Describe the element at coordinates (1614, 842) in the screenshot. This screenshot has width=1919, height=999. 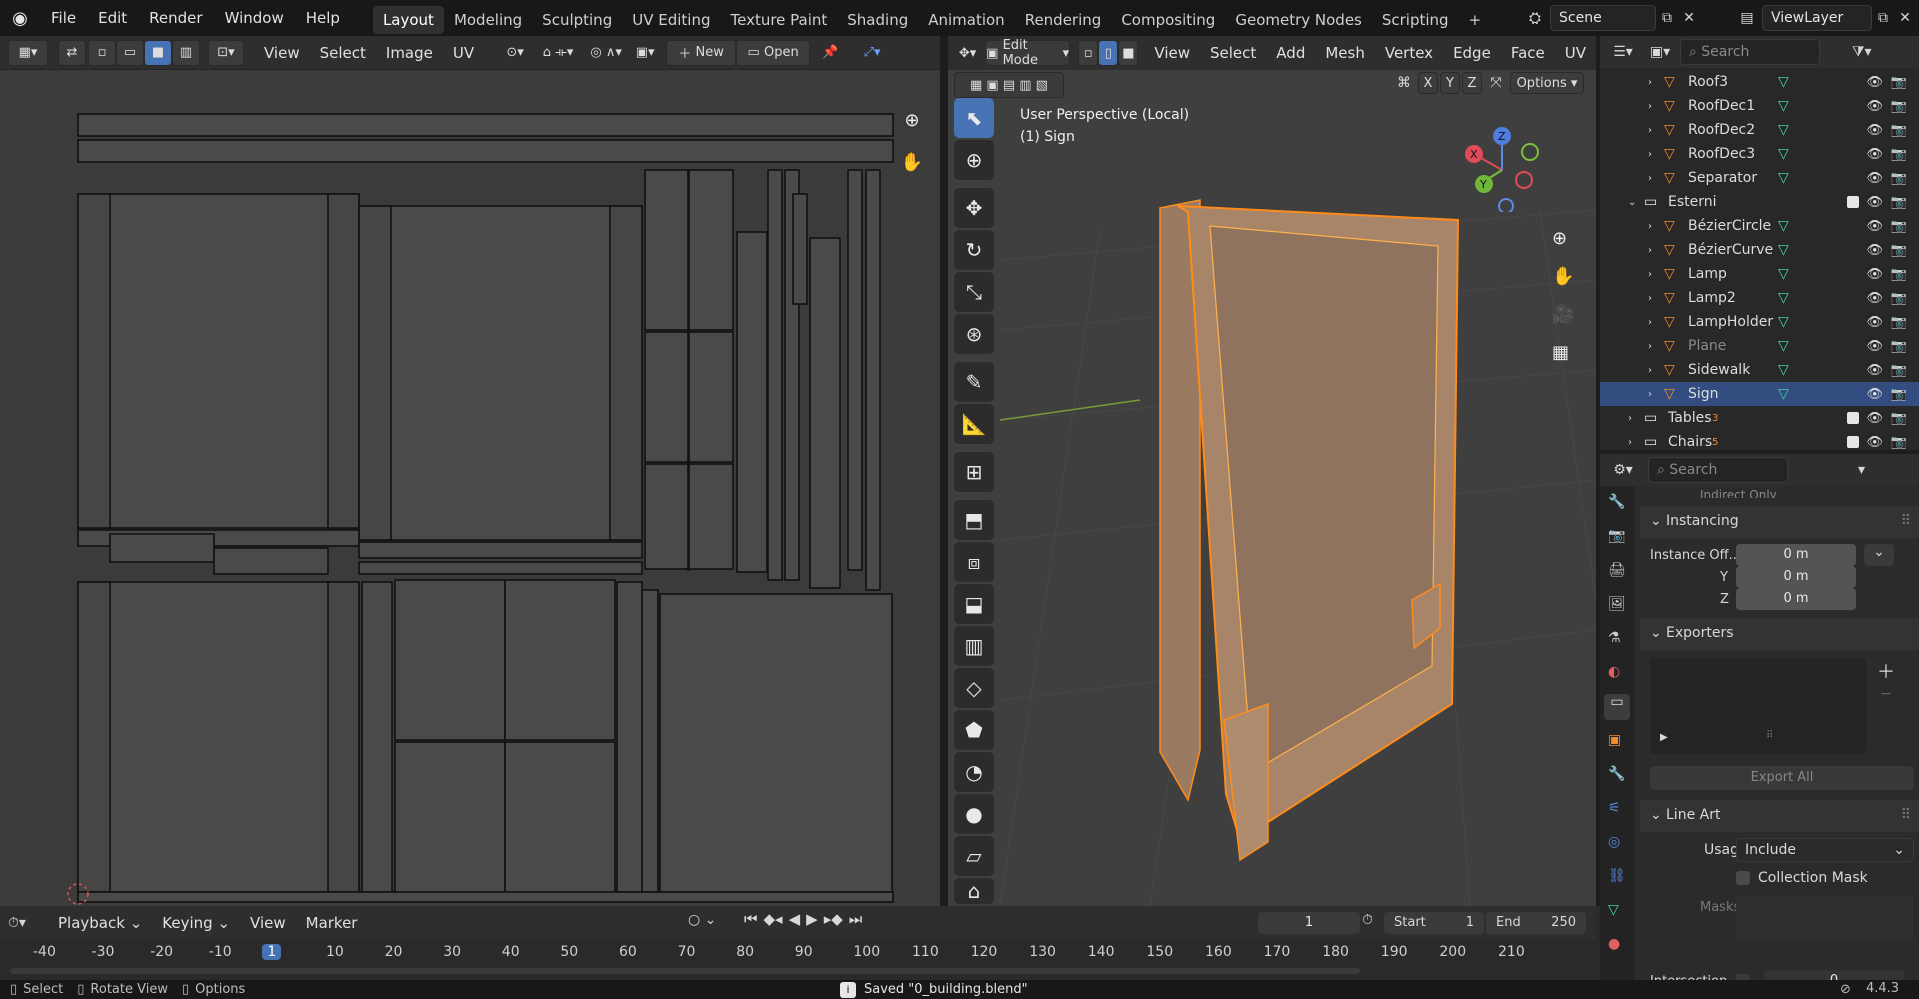
I see `physics-tab-icon: ◎` at that location.